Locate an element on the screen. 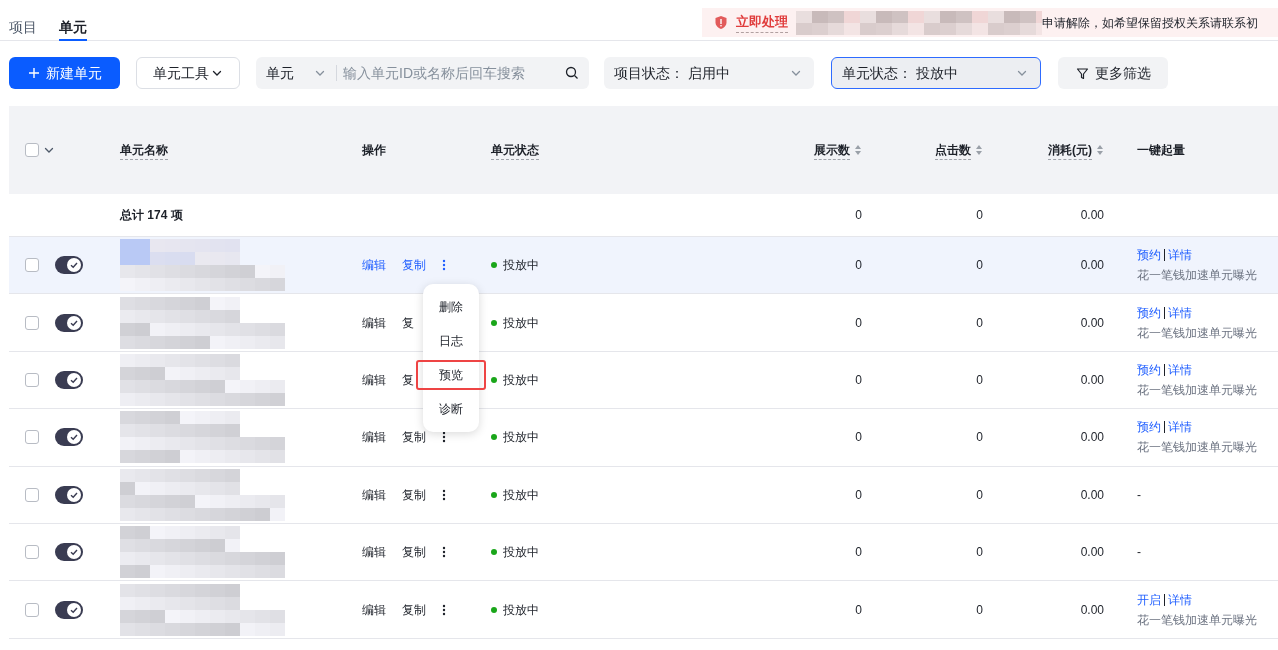 Image resolution: width=1278 pixels, height=650 pixels. menu-item: 预览 is located at coordinates (451, 375).